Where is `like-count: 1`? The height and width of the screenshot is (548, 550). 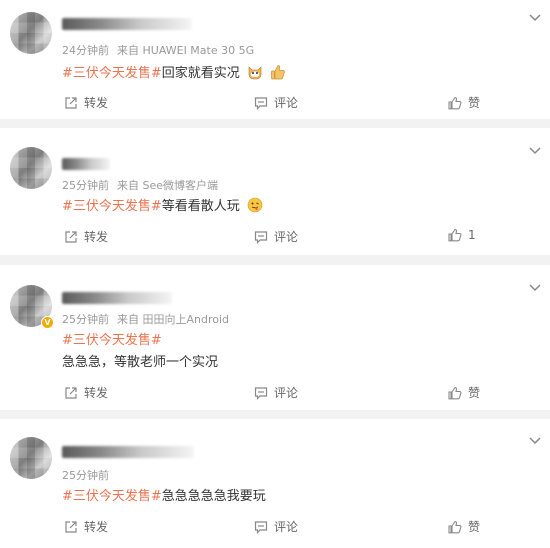 like-count: 1 is located at coordinates (472, 235).